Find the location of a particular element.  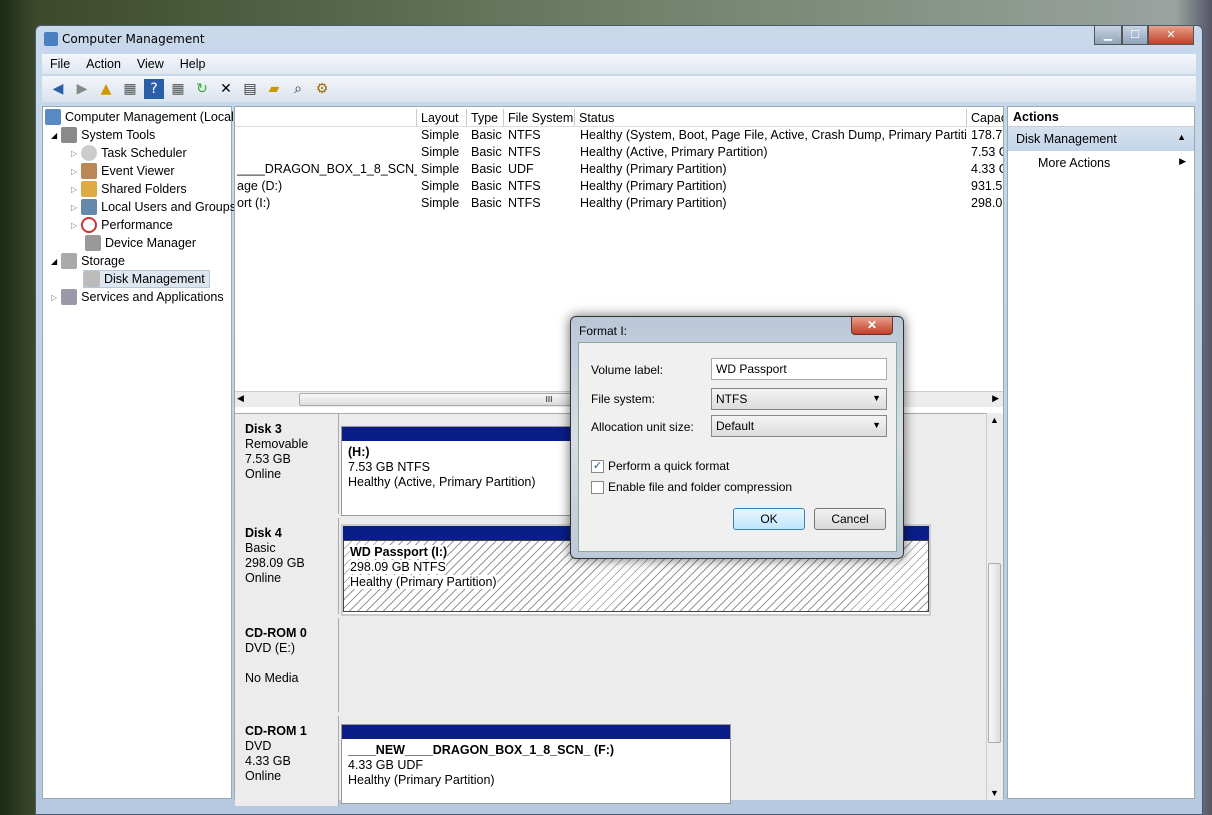

partition-name: ____NEW____DRAGON_BOX_1_8_SCN_ (F:) is located at coordinates (481, 750).